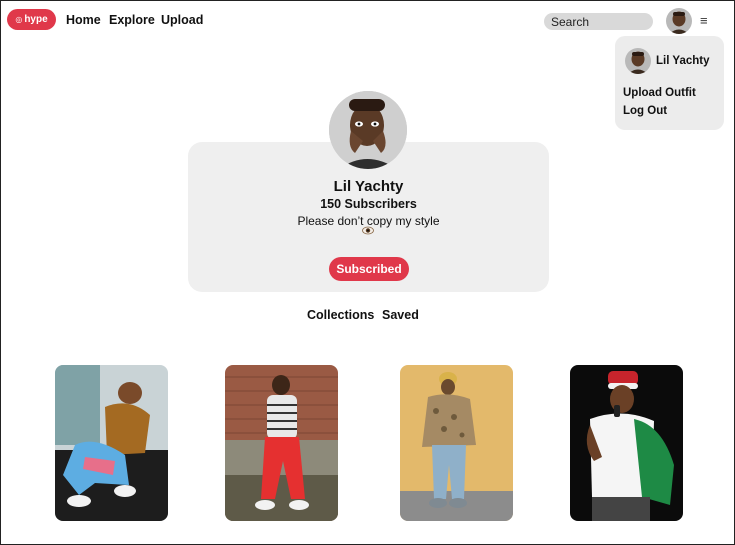 The width and height of the screenshot is (735, 545). Describe the element at coordinates (368, 186) in the screenshot. I see `profile-name: Lil Yachty` at that location.